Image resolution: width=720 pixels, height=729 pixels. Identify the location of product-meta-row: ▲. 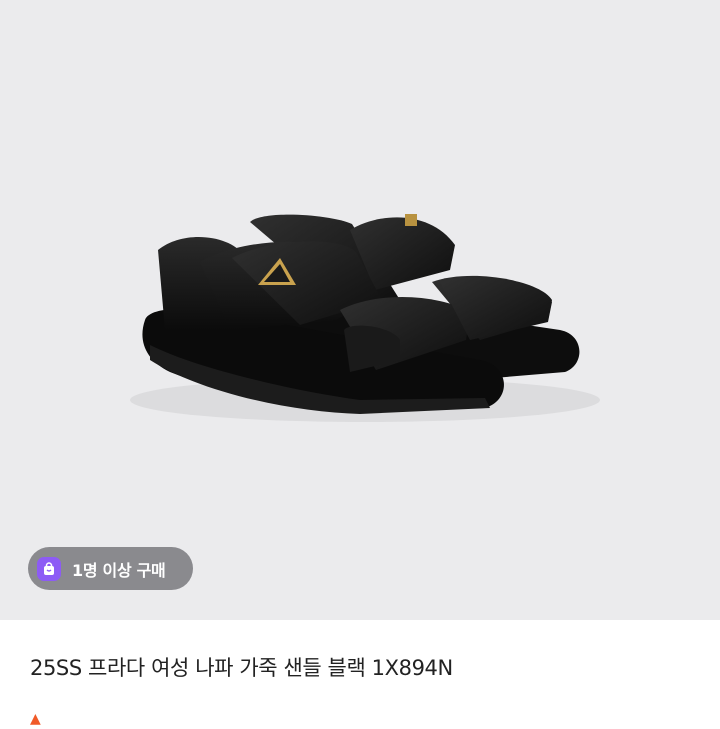
(39, 719).